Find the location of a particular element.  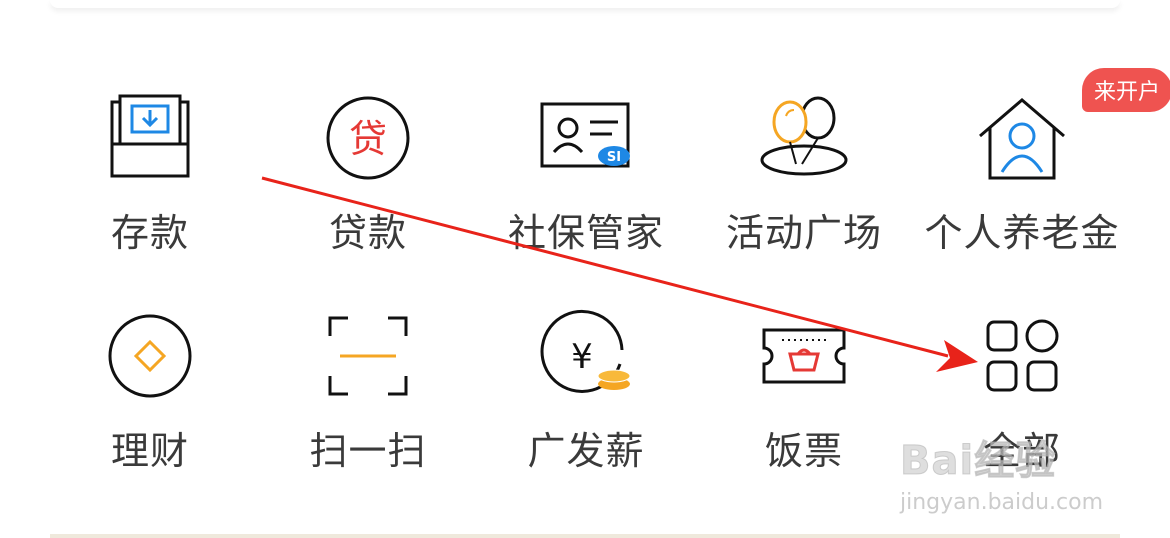

open-account-badge: 来开户 is located at coordinates (1125, 90).